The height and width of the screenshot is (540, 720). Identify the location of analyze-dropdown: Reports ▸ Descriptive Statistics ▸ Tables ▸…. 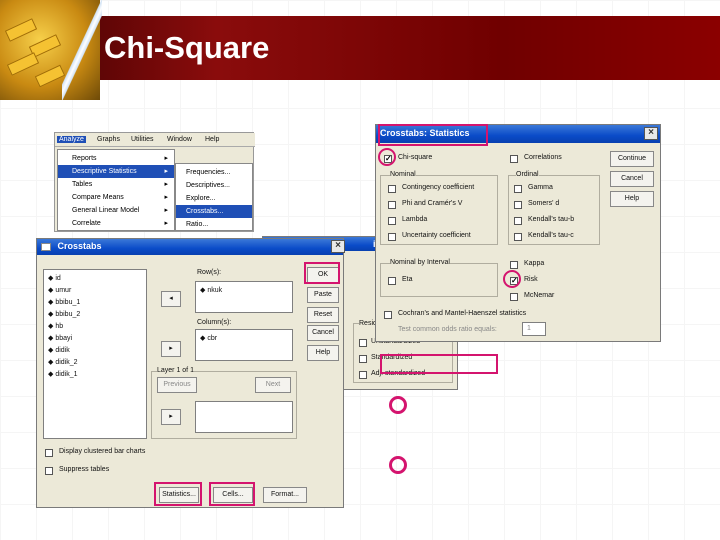
(116, 190).